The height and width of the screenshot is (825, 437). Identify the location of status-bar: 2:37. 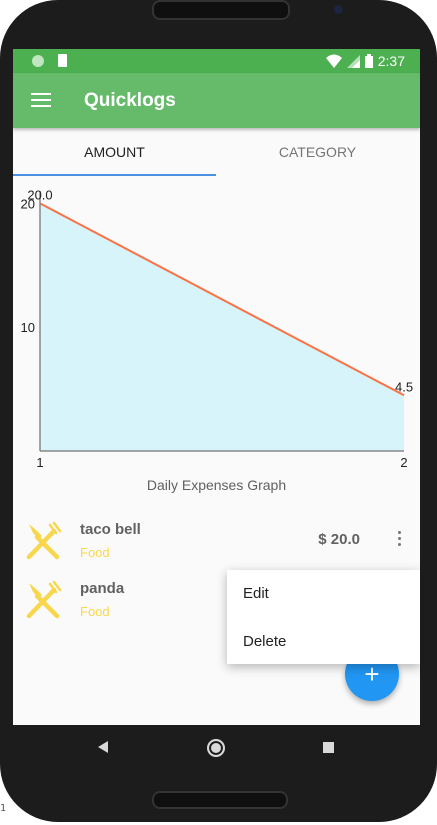
(216, 61).